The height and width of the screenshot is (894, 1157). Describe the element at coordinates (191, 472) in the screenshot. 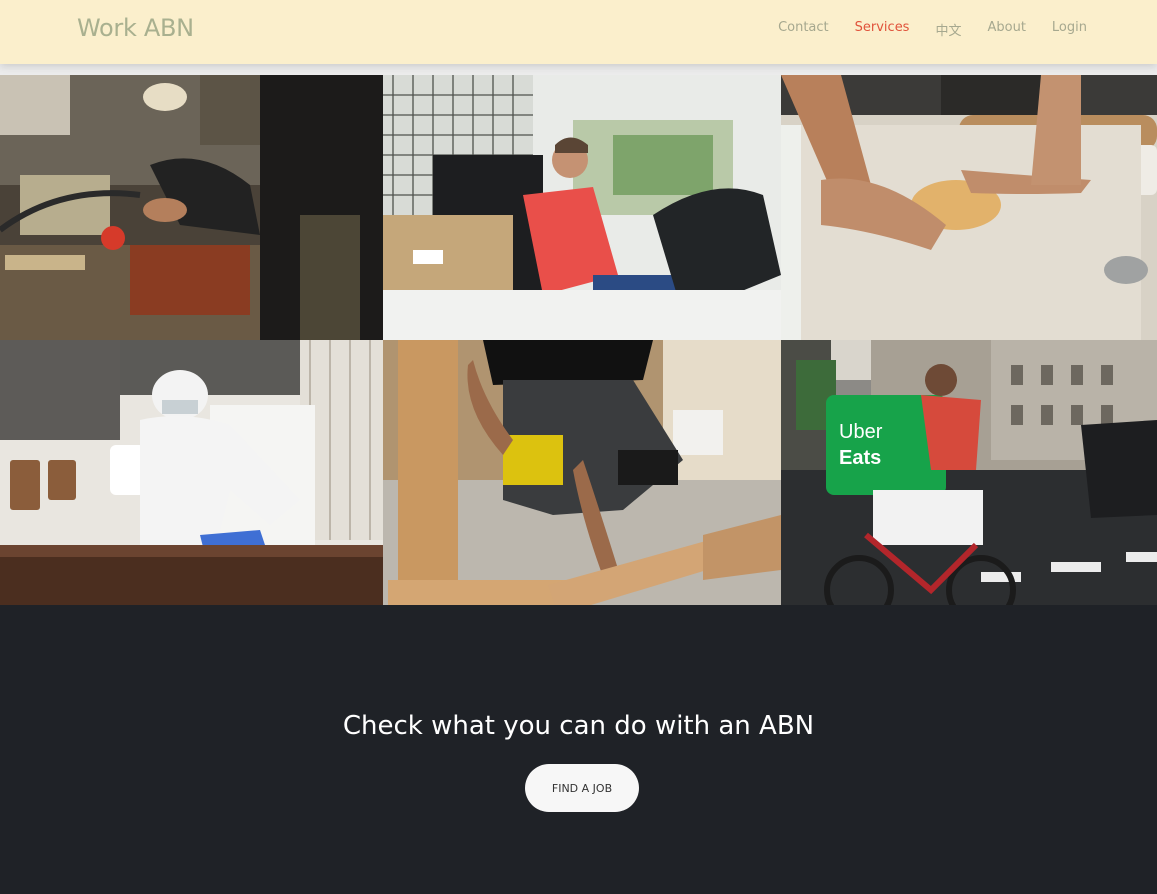

I see `gallery-image-cleaner` at that location.